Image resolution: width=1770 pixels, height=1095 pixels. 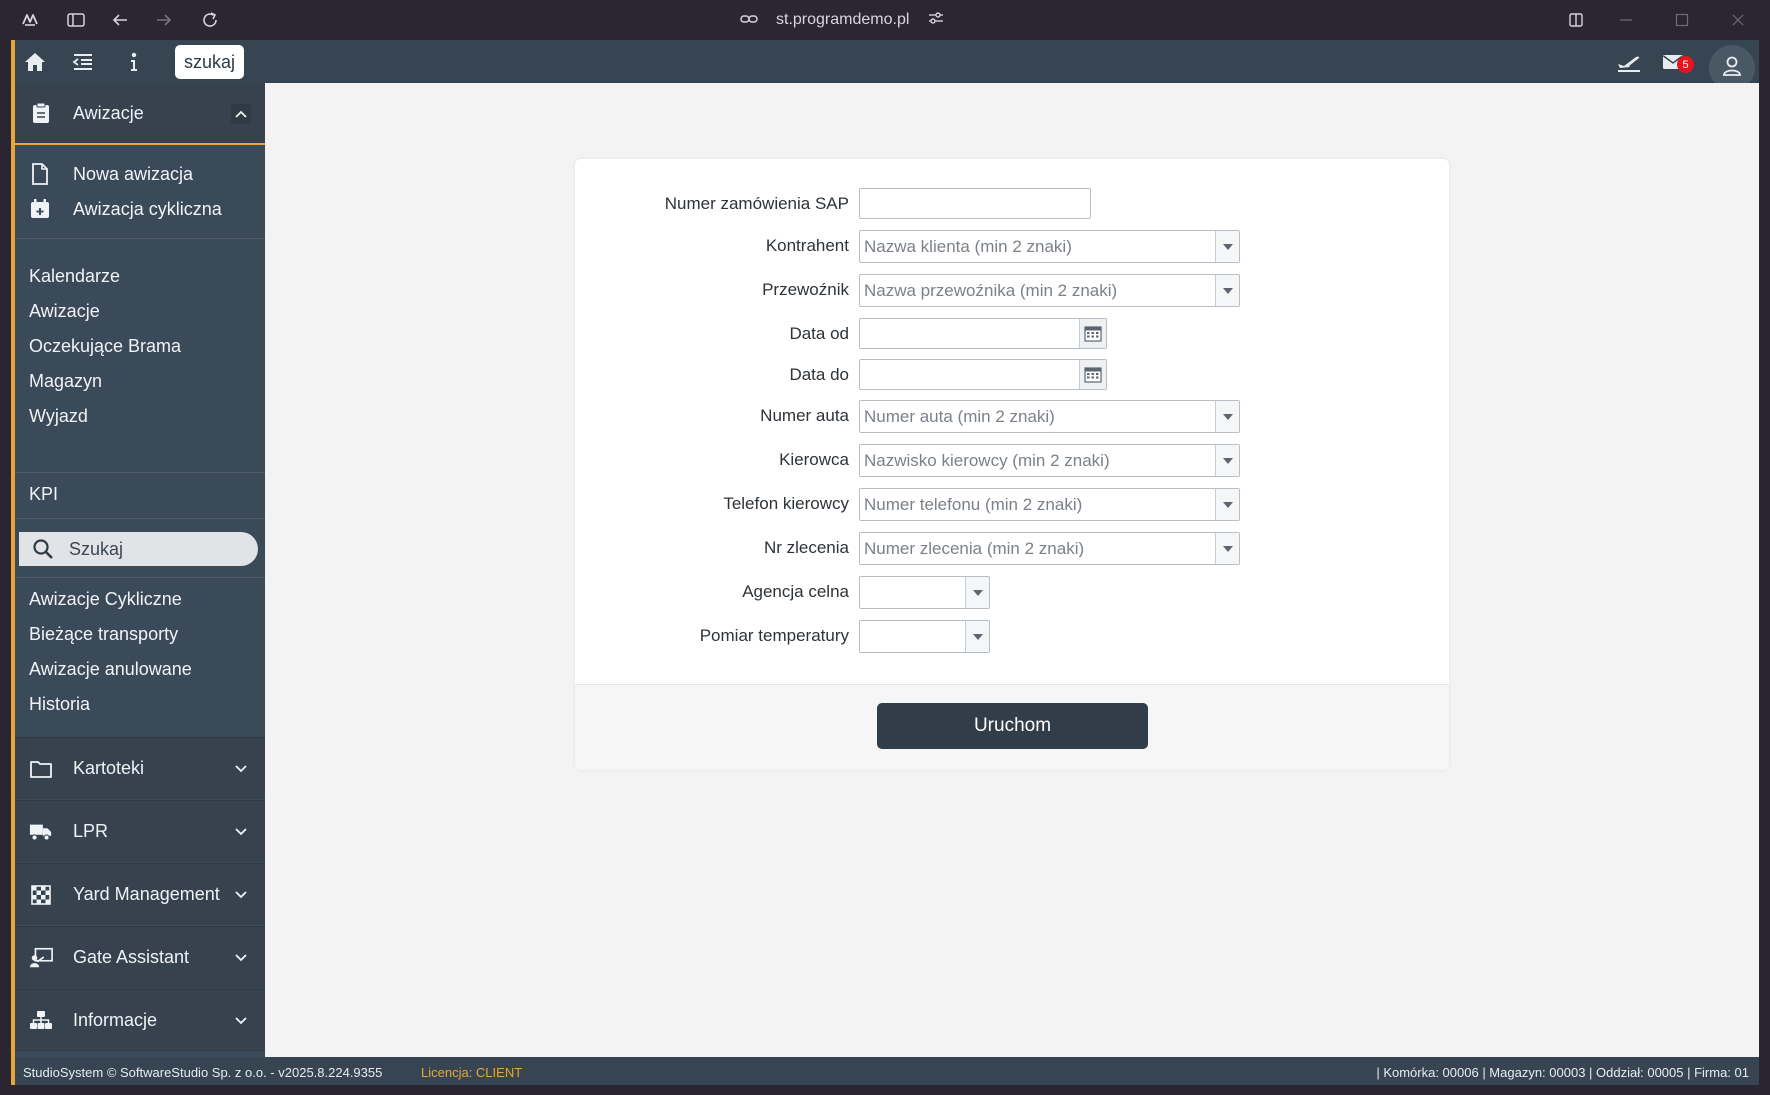 What do you see at coordinates (1049, 460) in the screenshot?
I see `kierowca-combobox: Nazwisko kierowcy (min 2 znaki)` at bounding box center [1049, 460].